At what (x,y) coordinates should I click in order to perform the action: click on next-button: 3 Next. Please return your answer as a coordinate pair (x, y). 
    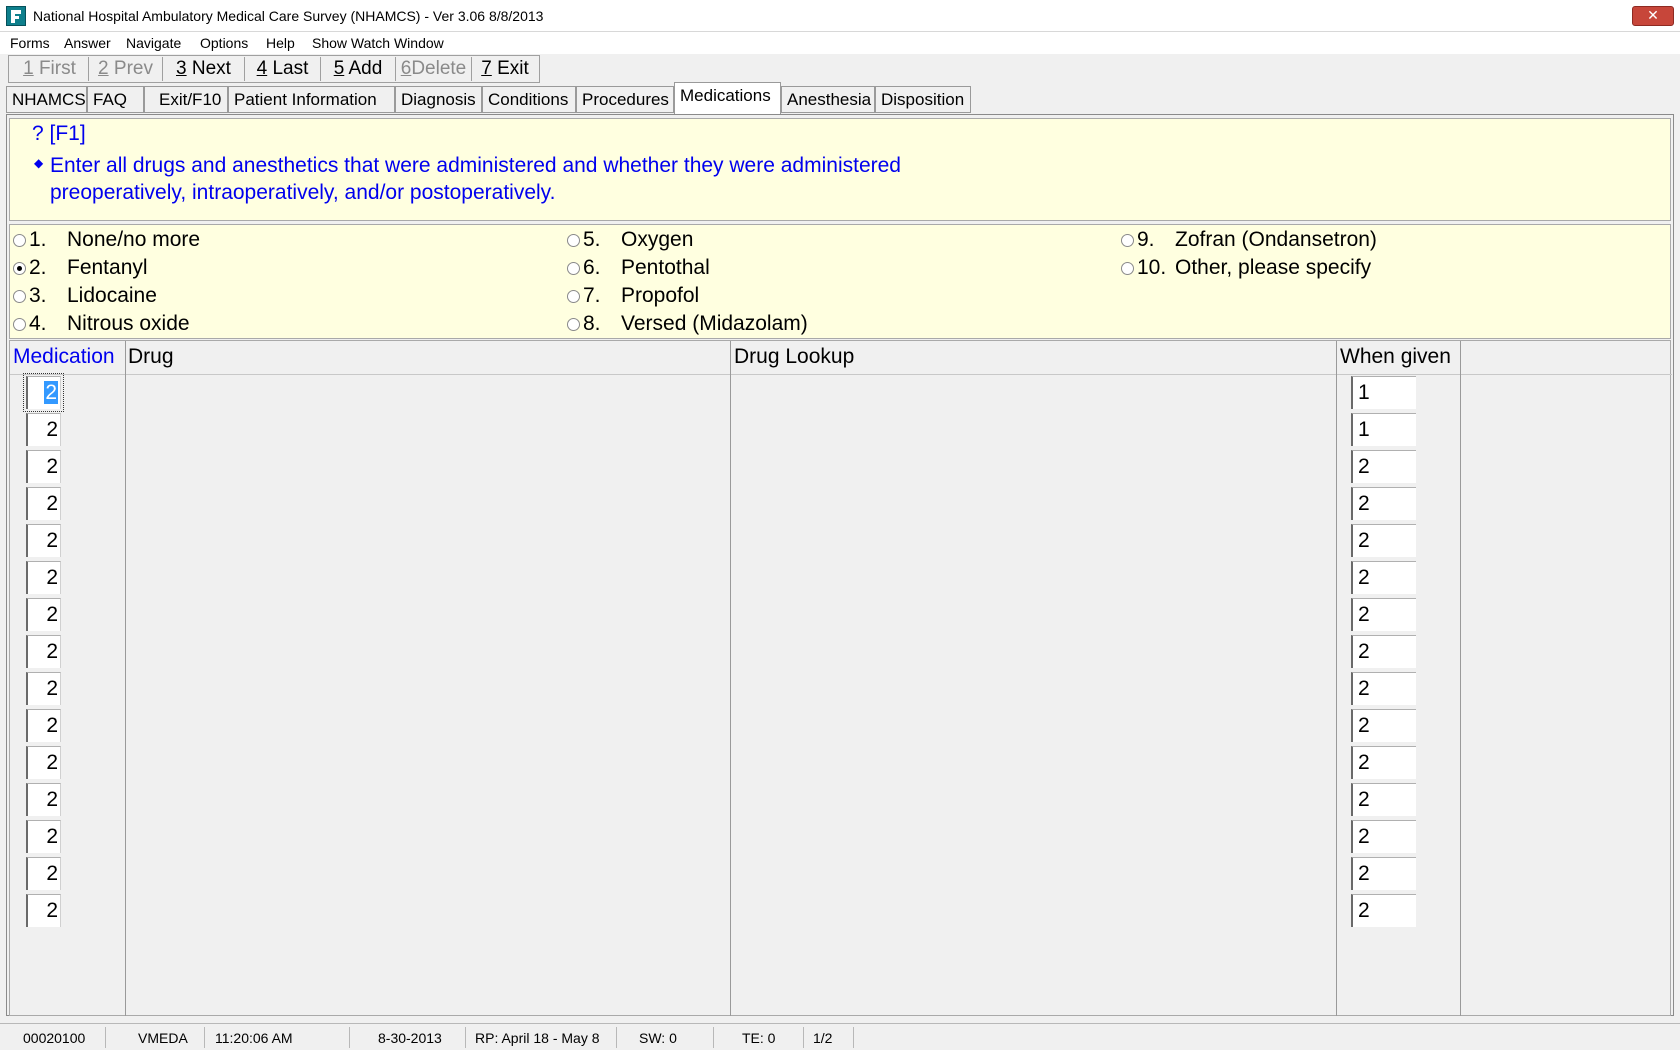
    Looking at the image, I should click on (204, 69).